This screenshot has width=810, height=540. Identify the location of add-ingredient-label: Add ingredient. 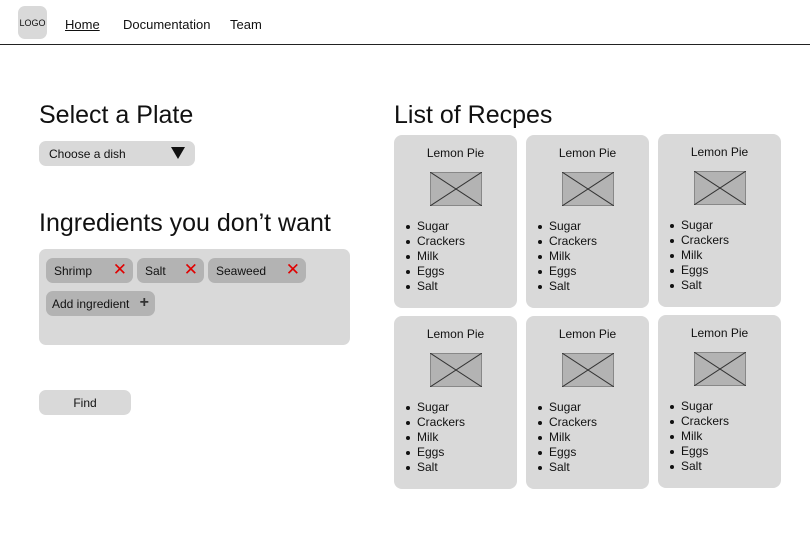
(91, 303).